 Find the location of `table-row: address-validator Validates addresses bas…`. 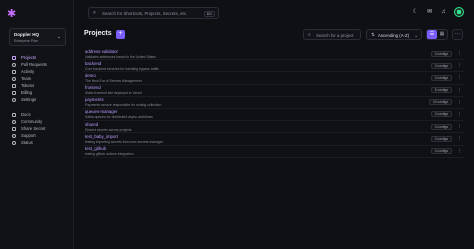

table-row: address-validator Validates addresses bas… is located at coordinates (273, 54).